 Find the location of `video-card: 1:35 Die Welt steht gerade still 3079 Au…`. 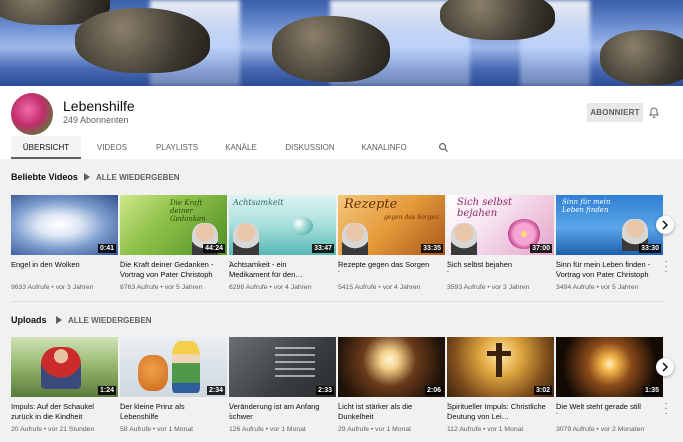

video-card: 1:35 Die Welt steht gerade still 3079 Au… is located at coordinates (612, 385).